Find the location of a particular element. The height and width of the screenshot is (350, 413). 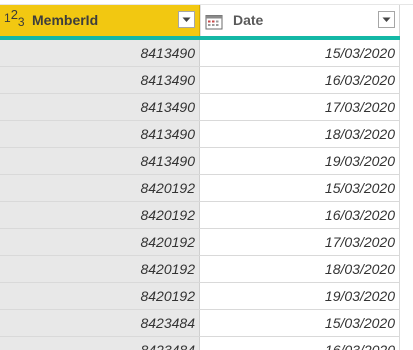

filter-dropdown-date is located at coordinates (386, 19).